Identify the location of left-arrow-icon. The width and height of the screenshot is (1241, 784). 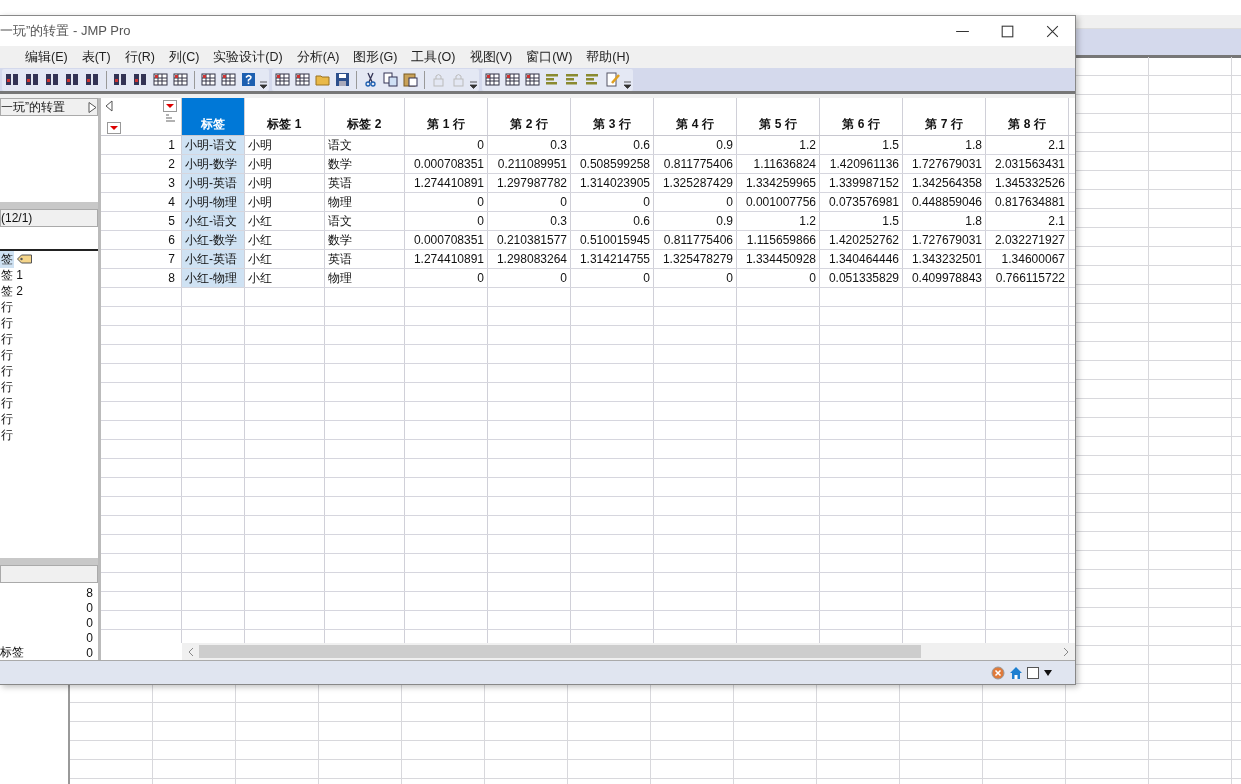
(109, 106).